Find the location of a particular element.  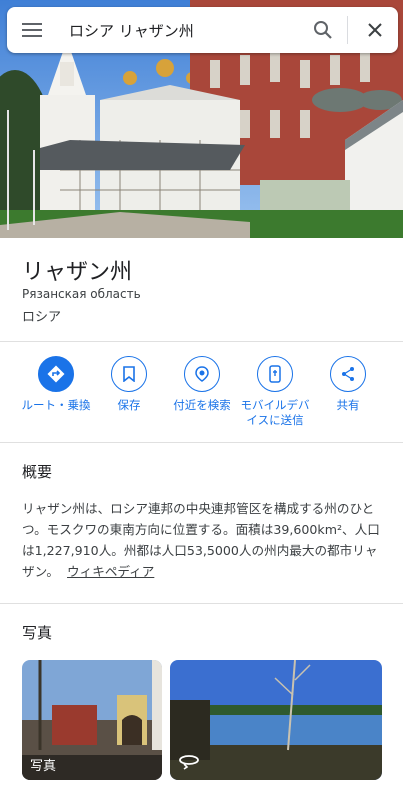

directions-button: ルート・乗換 is located at coordinates (56, 384).